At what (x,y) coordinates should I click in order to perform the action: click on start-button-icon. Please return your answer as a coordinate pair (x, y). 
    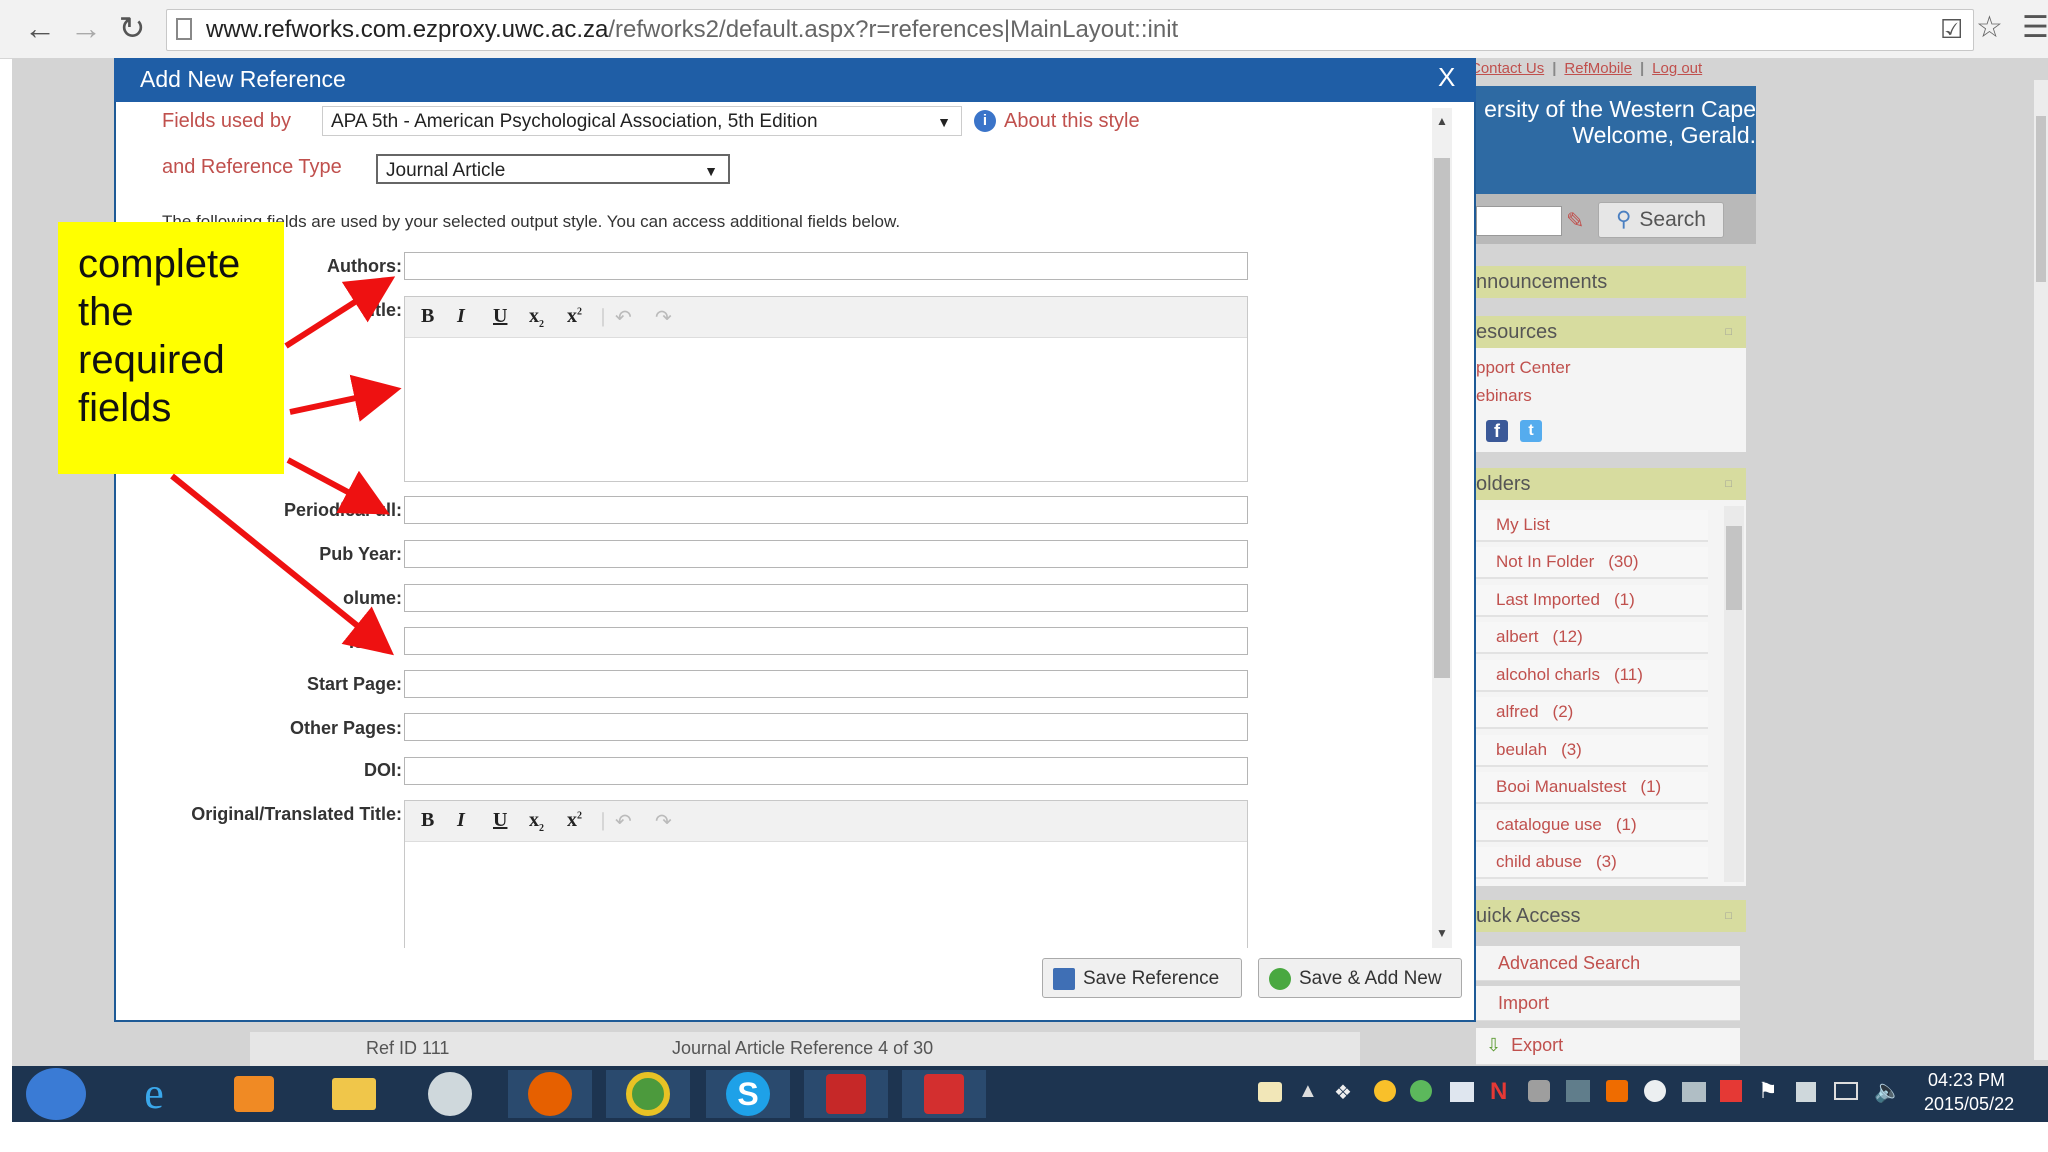
    Looking at the image, I should click on (56, 1094).